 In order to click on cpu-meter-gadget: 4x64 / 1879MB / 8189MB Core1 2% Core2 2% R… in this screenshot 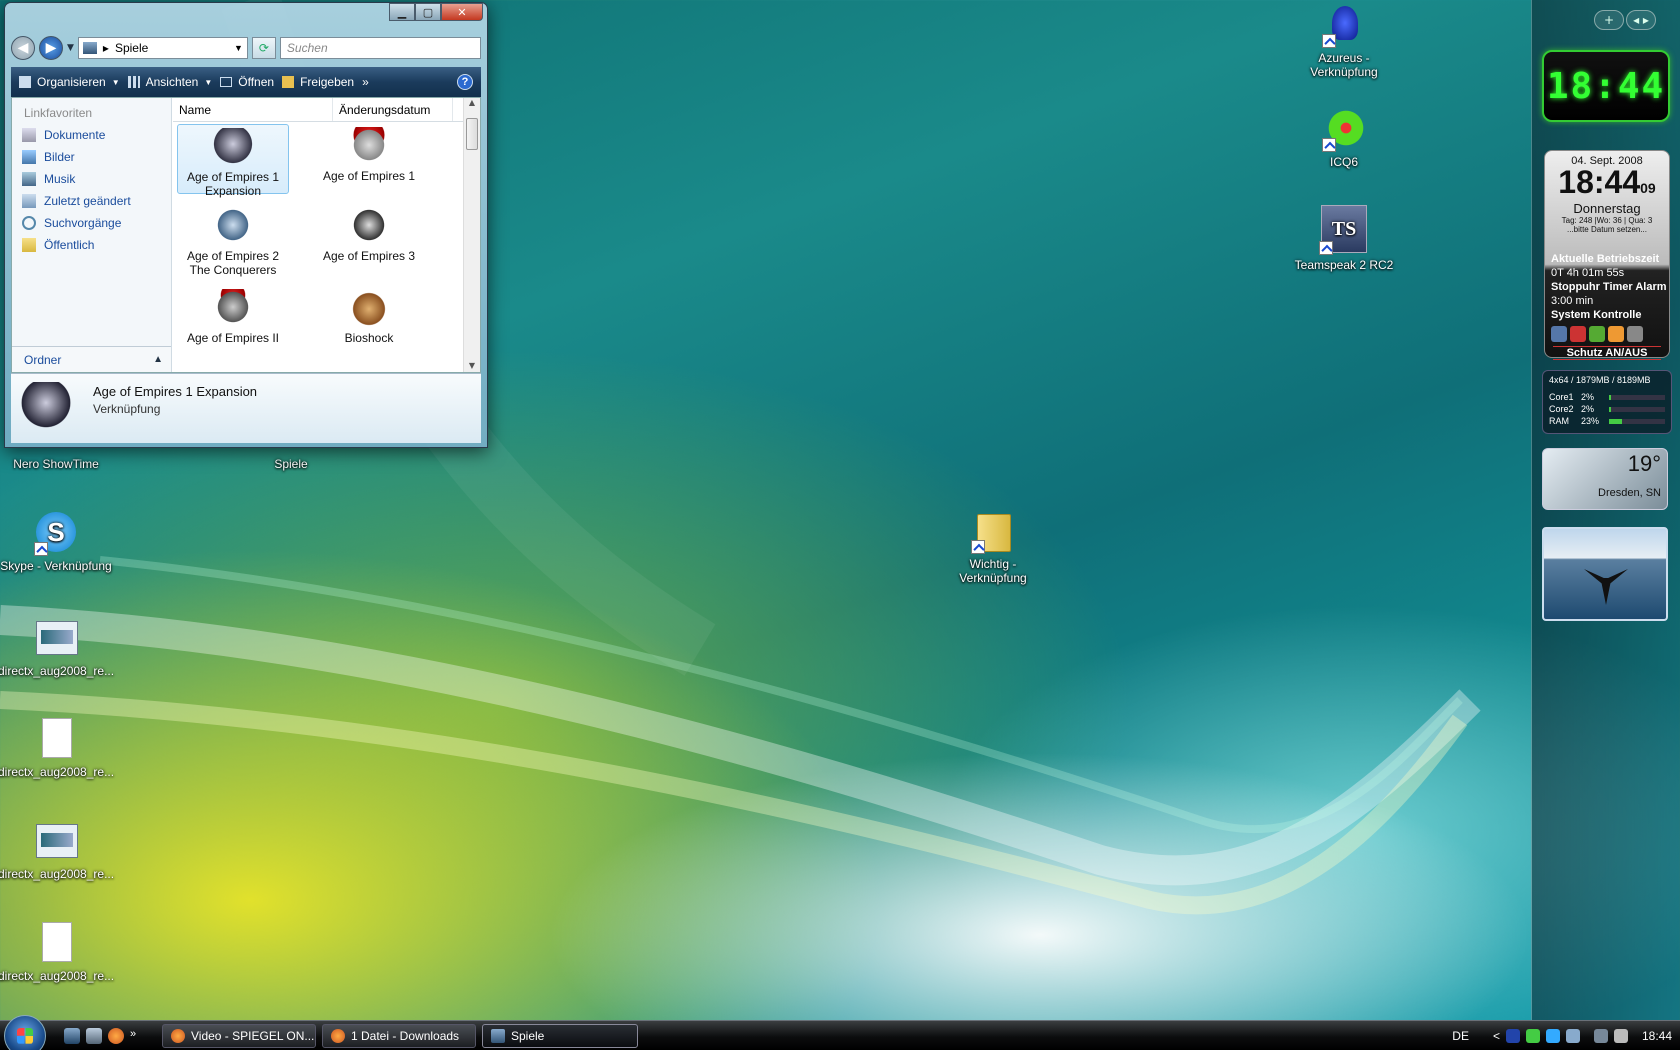, I will do `click(1607, 402)`.